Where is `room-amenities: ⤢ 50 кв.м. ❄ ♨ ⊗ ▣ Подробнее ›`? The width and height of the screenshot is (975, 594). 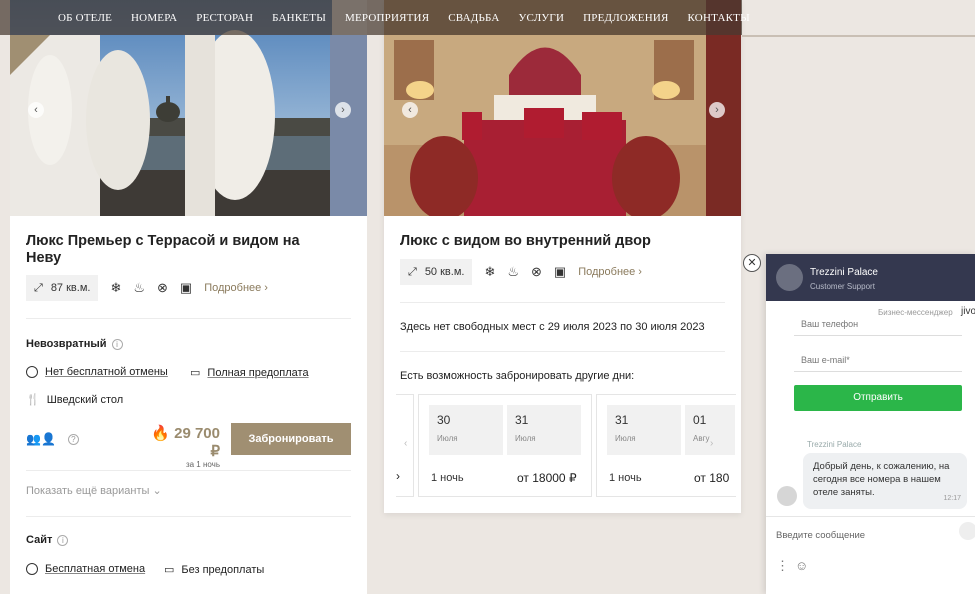 room-amenities: ⤢ 50 кв.м. ❄ ♨ ⊗ ▣ Подробнее › is located at coordinates (521, 272).